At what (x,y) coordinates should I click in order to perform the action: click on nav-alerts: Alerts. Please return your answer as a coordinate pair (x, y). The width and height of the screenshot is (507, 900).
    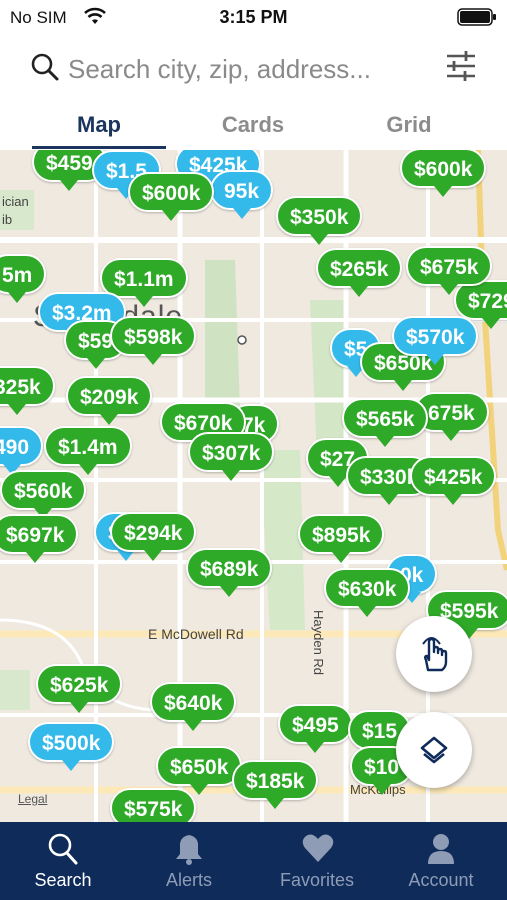
    Looking at the image, I should click on (189, 861).